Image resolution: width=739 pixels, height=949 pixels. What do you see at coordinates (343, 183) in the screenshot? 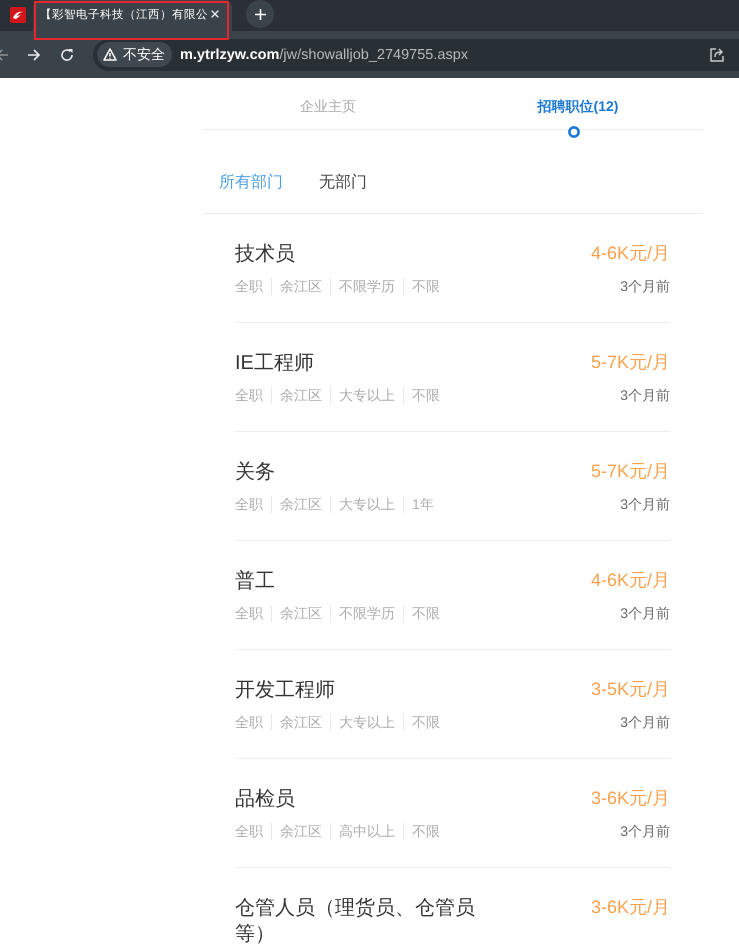
I see `department-filter: 无部门` at bounding box center [343, 183].